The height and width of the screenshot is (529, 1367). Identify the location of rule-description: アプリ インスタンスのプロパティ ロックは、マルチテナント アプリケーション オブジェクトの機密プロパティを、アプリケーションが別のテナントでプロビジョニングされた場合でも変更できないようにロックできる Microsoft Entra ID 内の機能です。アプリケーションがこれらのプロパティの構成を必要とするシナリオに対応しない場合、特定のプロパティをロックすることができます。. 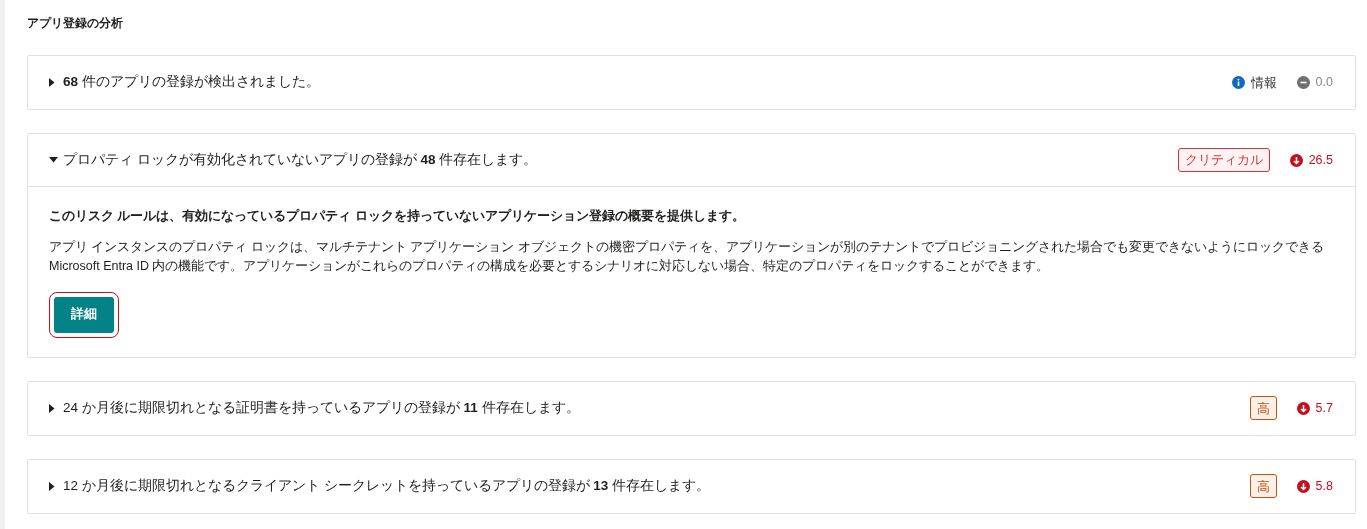
(687, 256).